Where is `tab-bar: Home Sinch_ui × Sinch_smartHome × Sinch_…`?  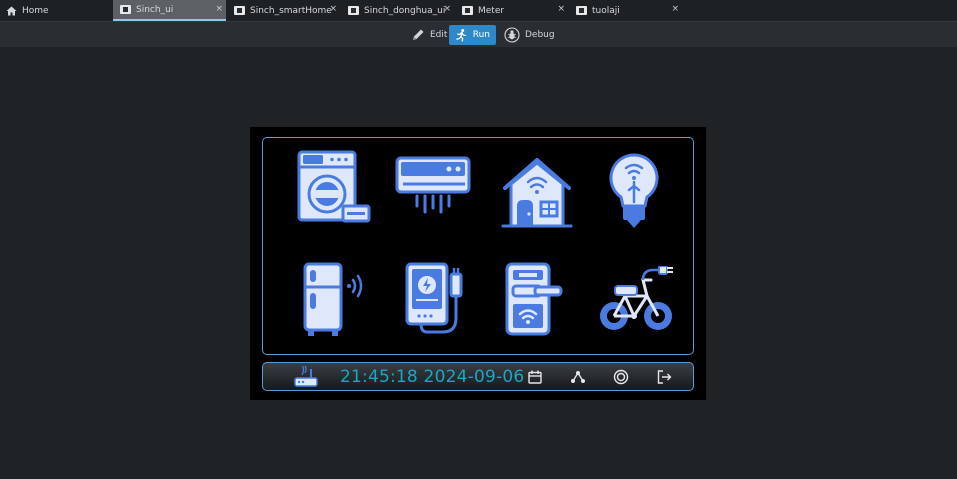
tab-bar: Home Sinch_ui × Sinch_smartHome × Sinch_… is located at coordinates (478, 10).